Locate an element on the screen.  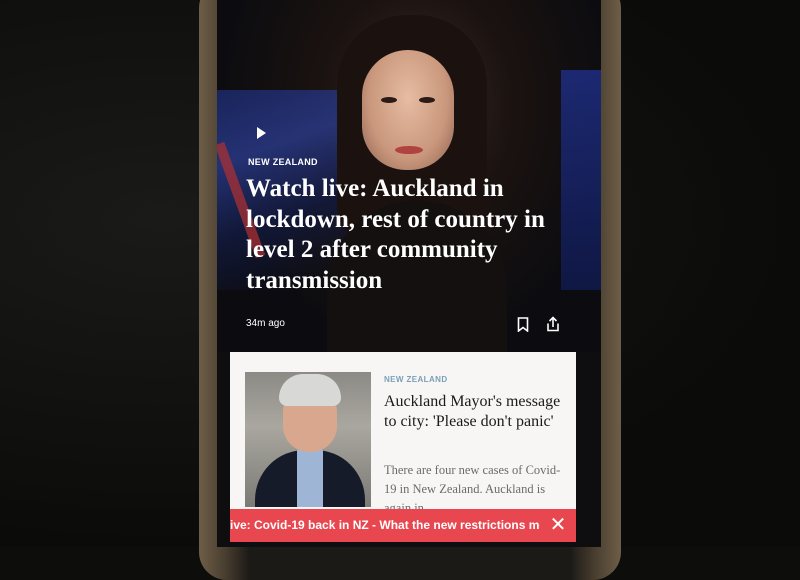
hero-section-label: NEW ZEALAND is located at coordinates (283, 162).